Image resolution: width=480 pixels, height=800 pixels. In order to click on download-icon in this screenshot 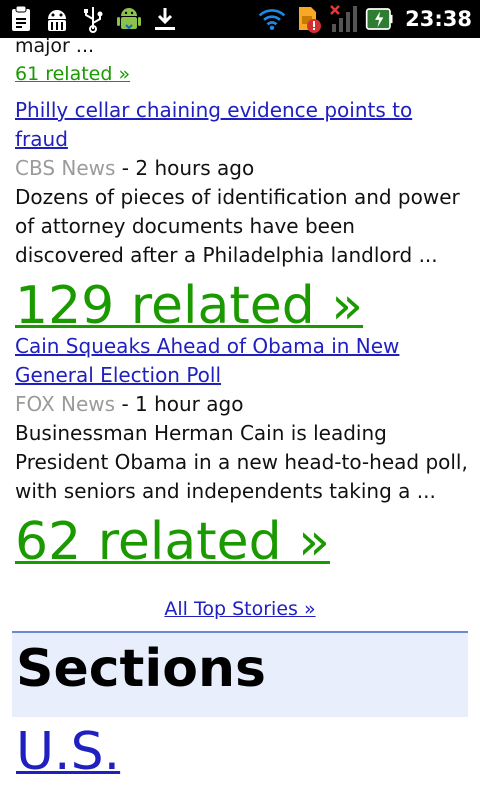, I will do `click(165, 19)`.